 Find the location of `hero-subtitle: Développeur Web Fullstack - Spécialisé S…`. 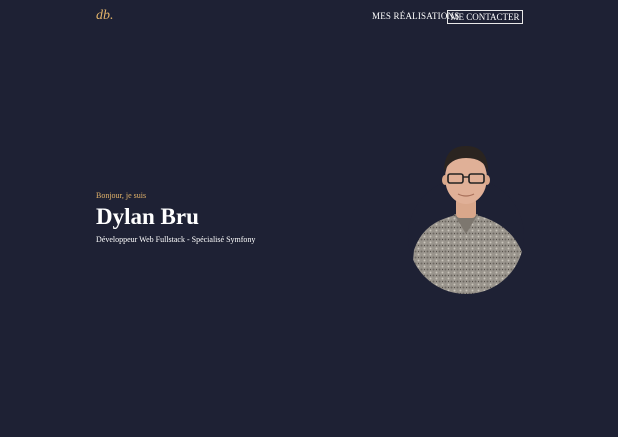

hero-subtitle: Développeur Web Fullstack - Spécialisé S… is located at coordinates (176, 239).